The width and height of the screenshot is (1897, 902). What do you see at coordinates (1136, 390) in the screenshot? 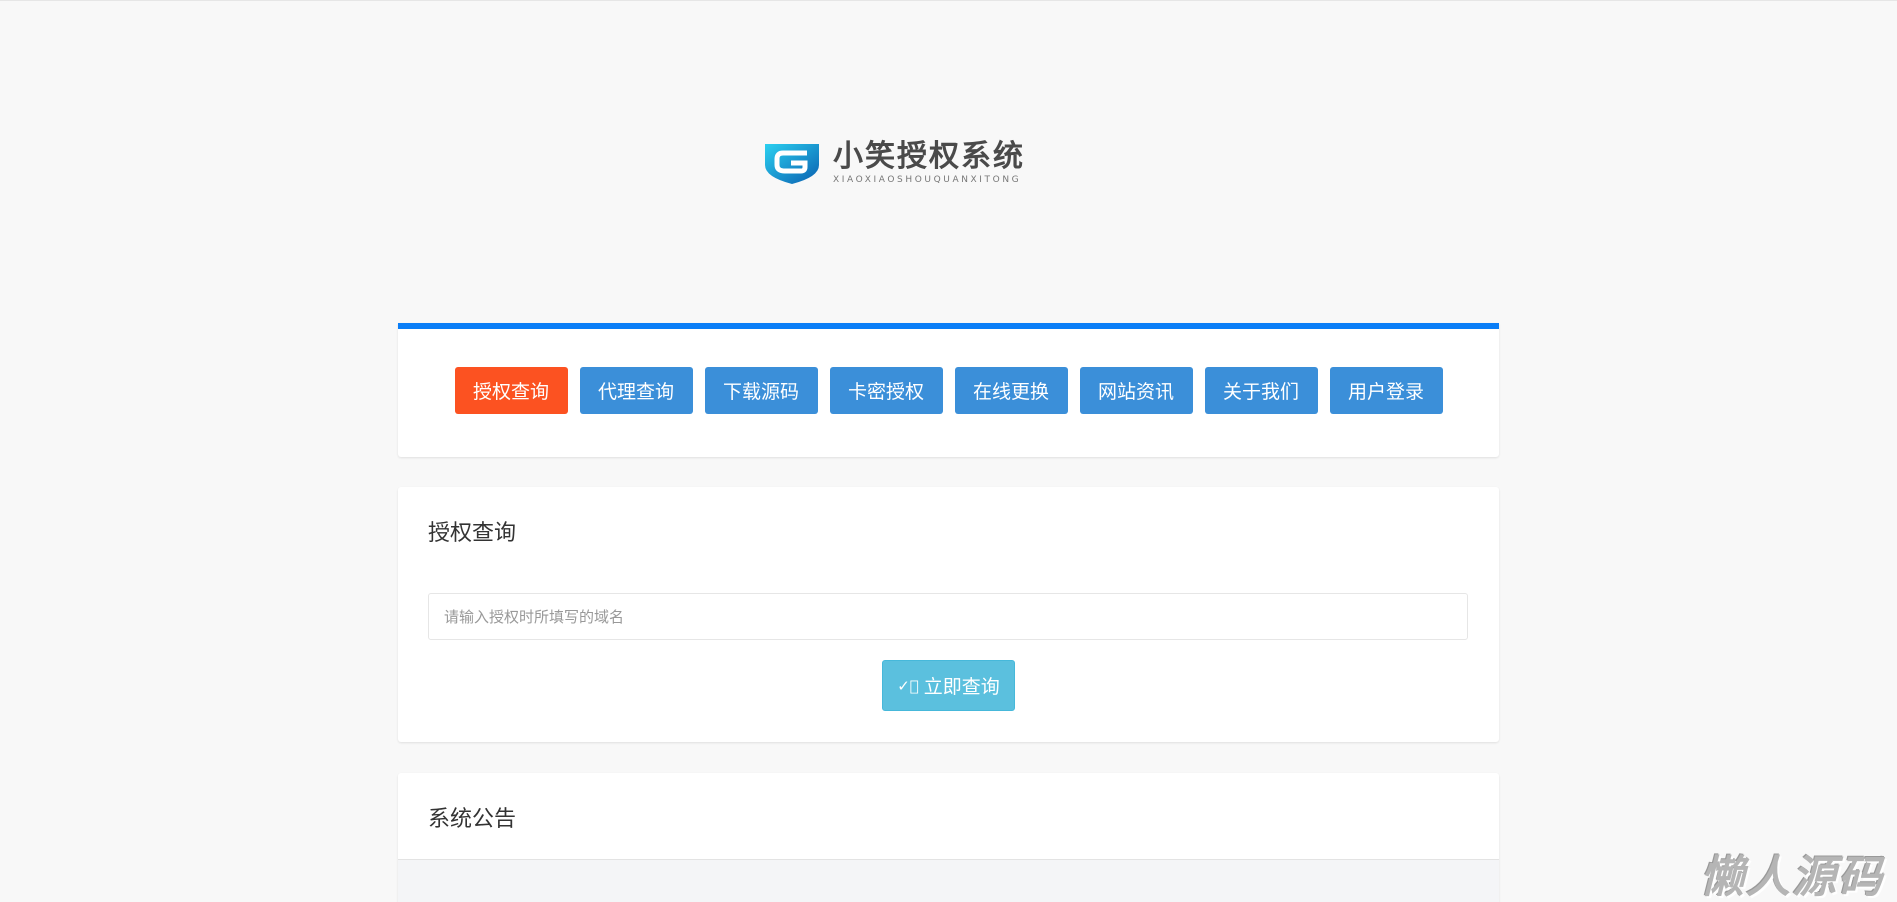
I see `nav-site-news: 网站资讯` at bounding box center [1136, 390].